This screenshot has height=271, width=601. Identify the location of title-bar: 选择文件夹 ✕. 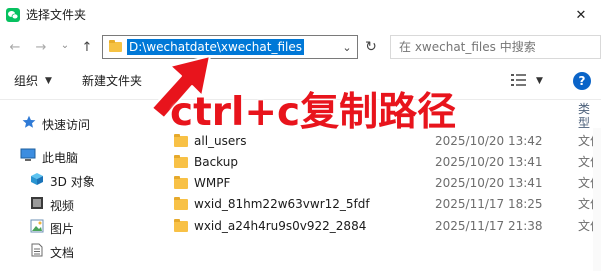
(300, 15).